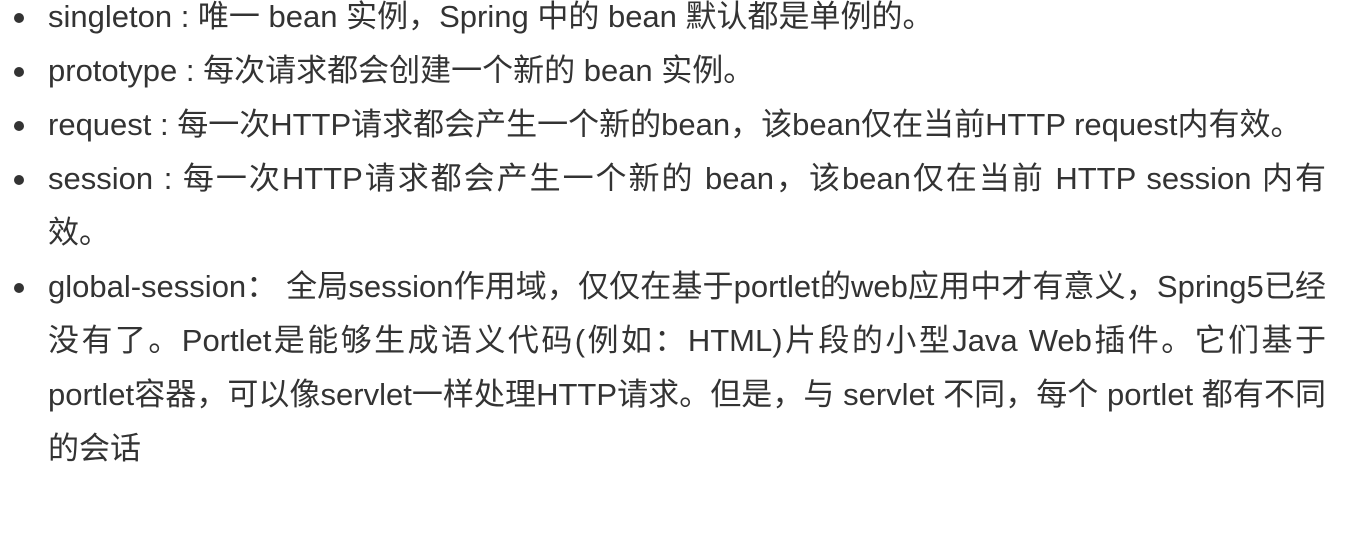 This screenshot has height=544, width=1366. Describe the element at coordinates (401, 70) in the screenshot. I see `list-item-text: prototype : 每次请求都会创建一个新的 bean 实例。` at that location.